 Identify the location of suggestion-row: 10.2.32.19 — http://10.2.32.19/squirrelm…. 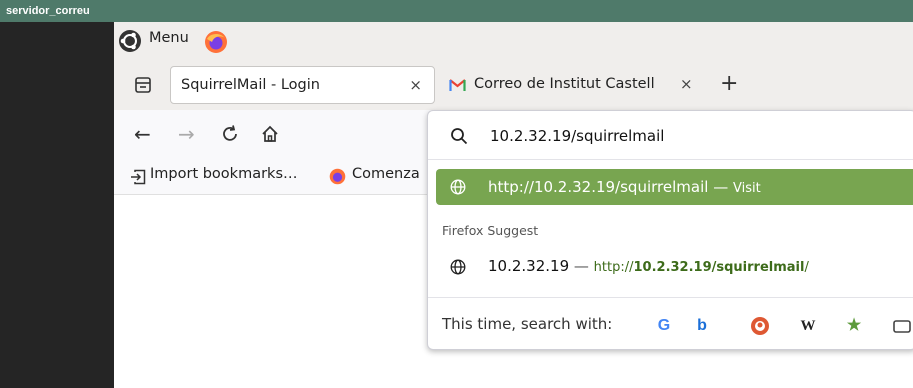
(674, 267).